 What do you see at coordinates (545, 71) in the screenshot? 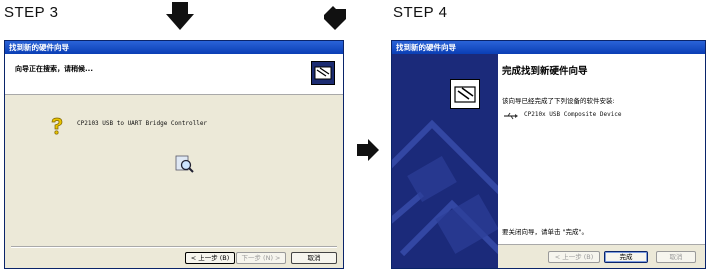
I see `page-title: 完成找到新硬件向导` at bounding box center [545, 71].